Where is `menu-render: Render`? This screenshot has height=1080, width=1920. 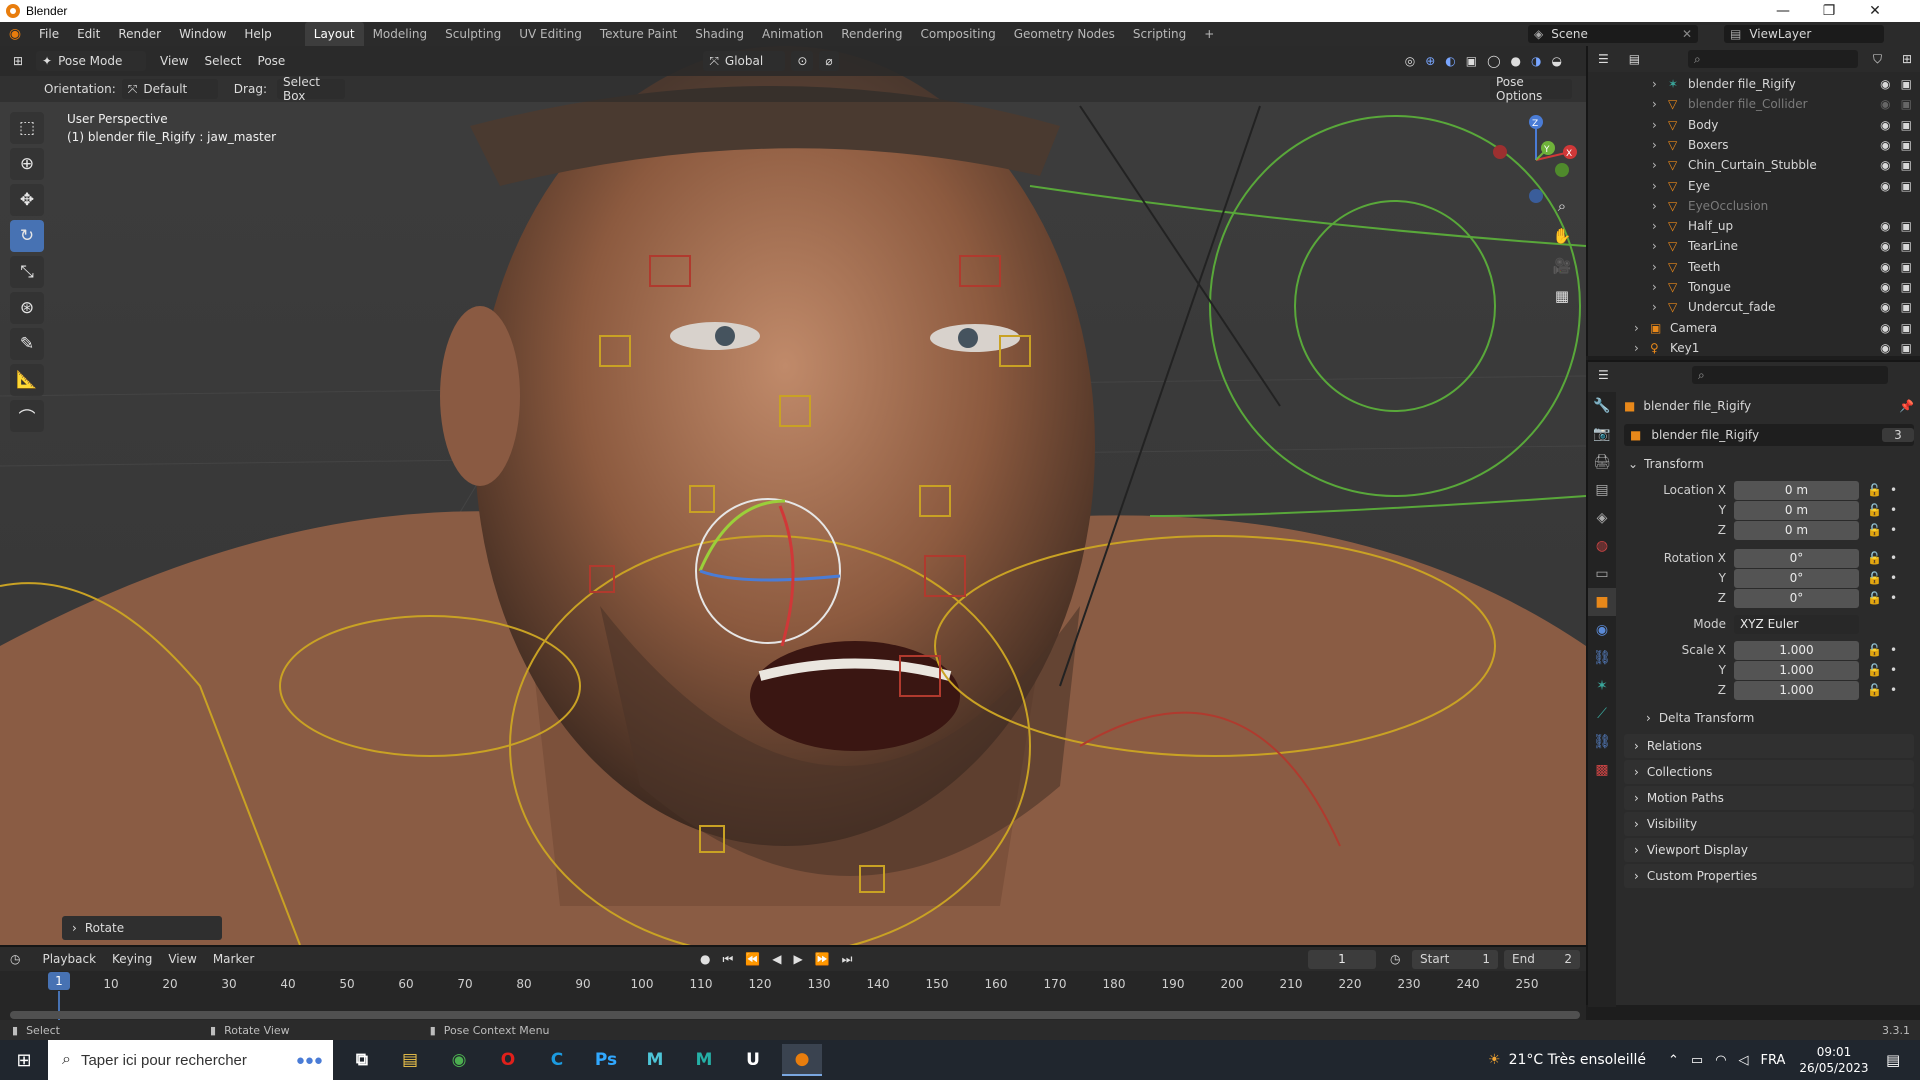 menu-render: Render is located at coordinates (139, 34).